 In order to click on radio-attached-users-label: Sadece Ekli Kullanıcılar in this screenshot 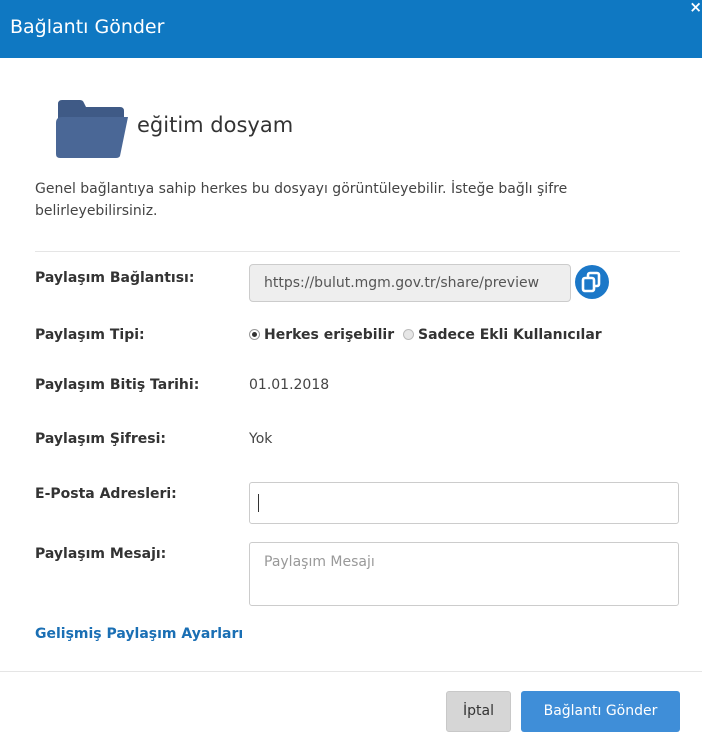, I will do `click(509, 335)`.